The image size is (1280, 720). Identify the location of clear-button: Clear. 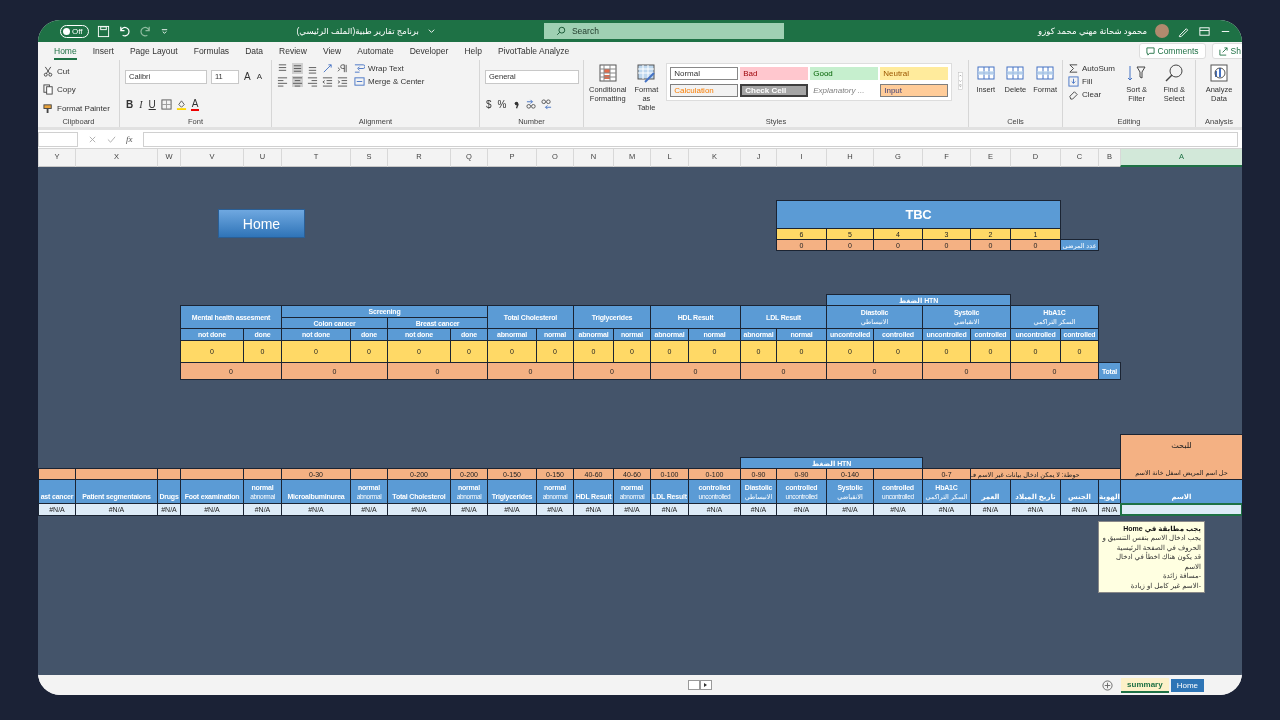
(1091, 94).